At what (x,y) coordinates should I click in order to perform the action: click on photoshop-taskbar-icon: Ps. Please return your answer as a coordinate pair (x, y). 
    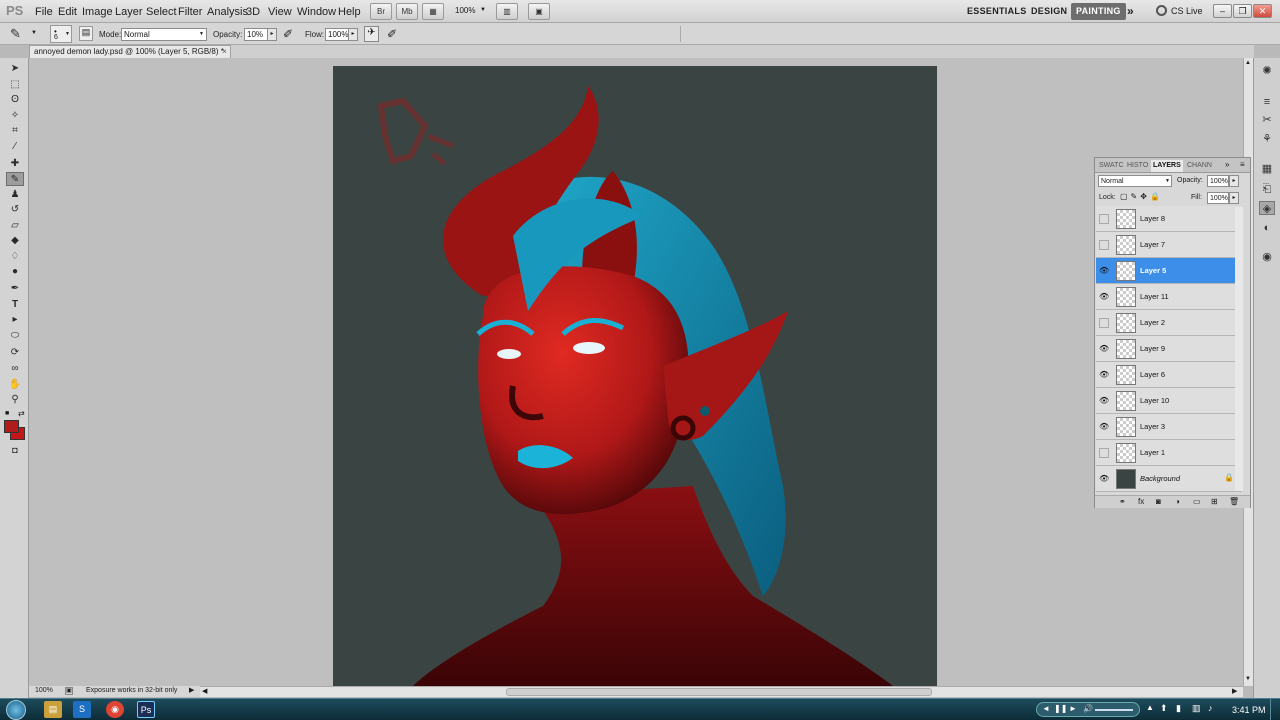
    Looking at the image, I should click on (146, 709).